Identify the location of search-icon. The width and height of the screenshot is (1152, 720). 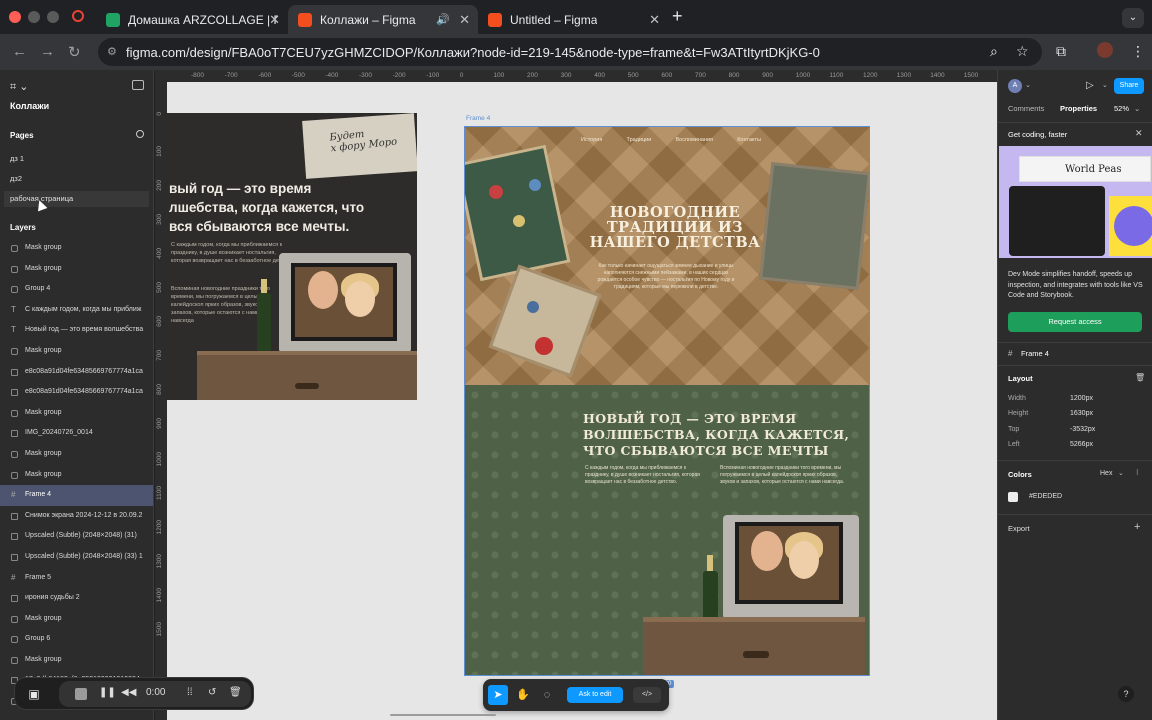
(140, 134).